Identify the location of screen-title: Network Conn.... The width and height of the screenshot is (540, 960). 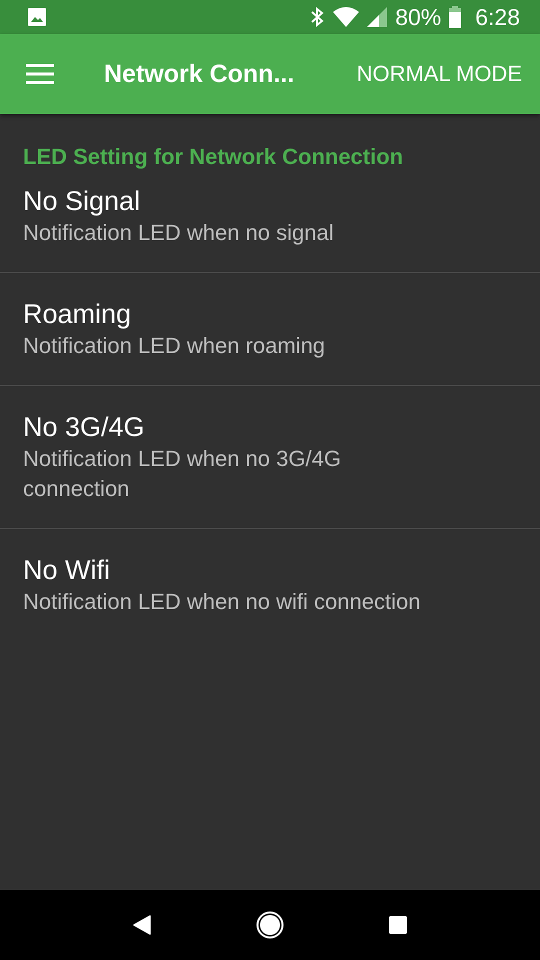
(200, 74).